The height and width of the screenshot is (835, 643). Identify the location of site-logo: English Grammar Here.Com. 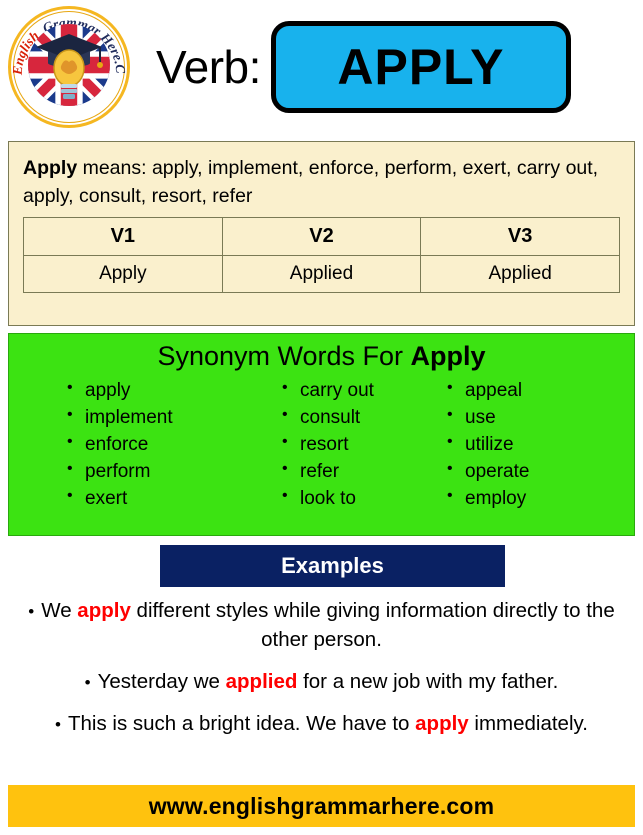
(69, 67).